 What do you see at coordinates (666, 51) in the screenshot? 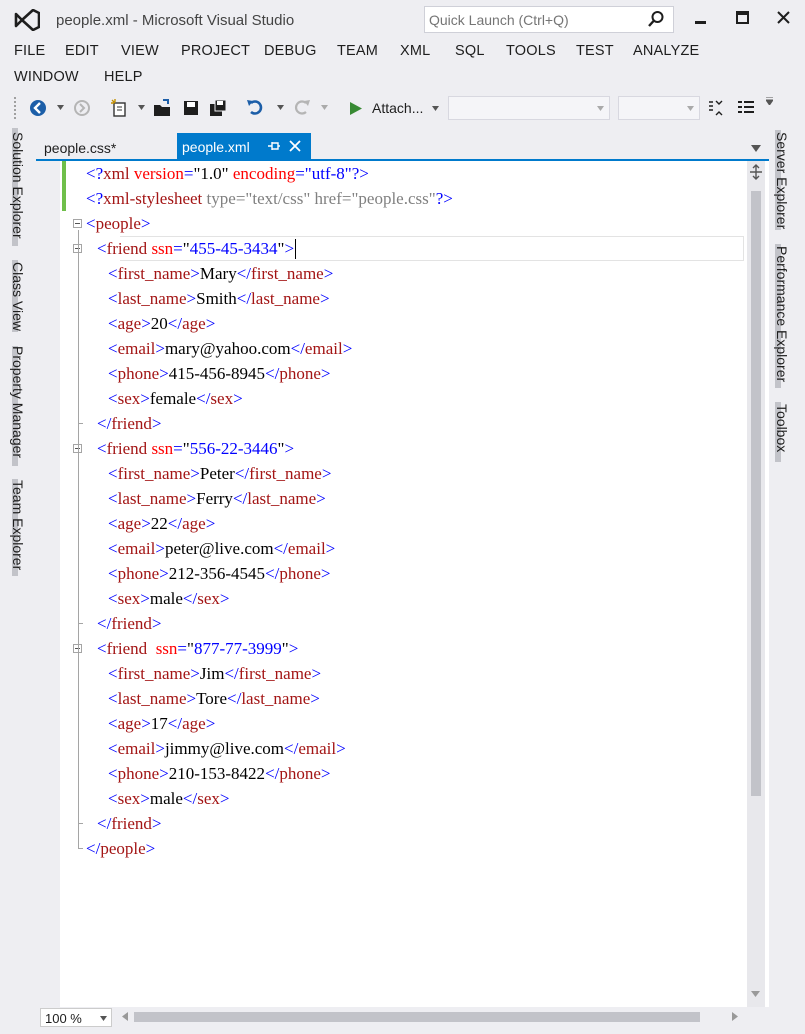
I see `menu-analyze: ANALYZE` at bounding box center [666, 51].